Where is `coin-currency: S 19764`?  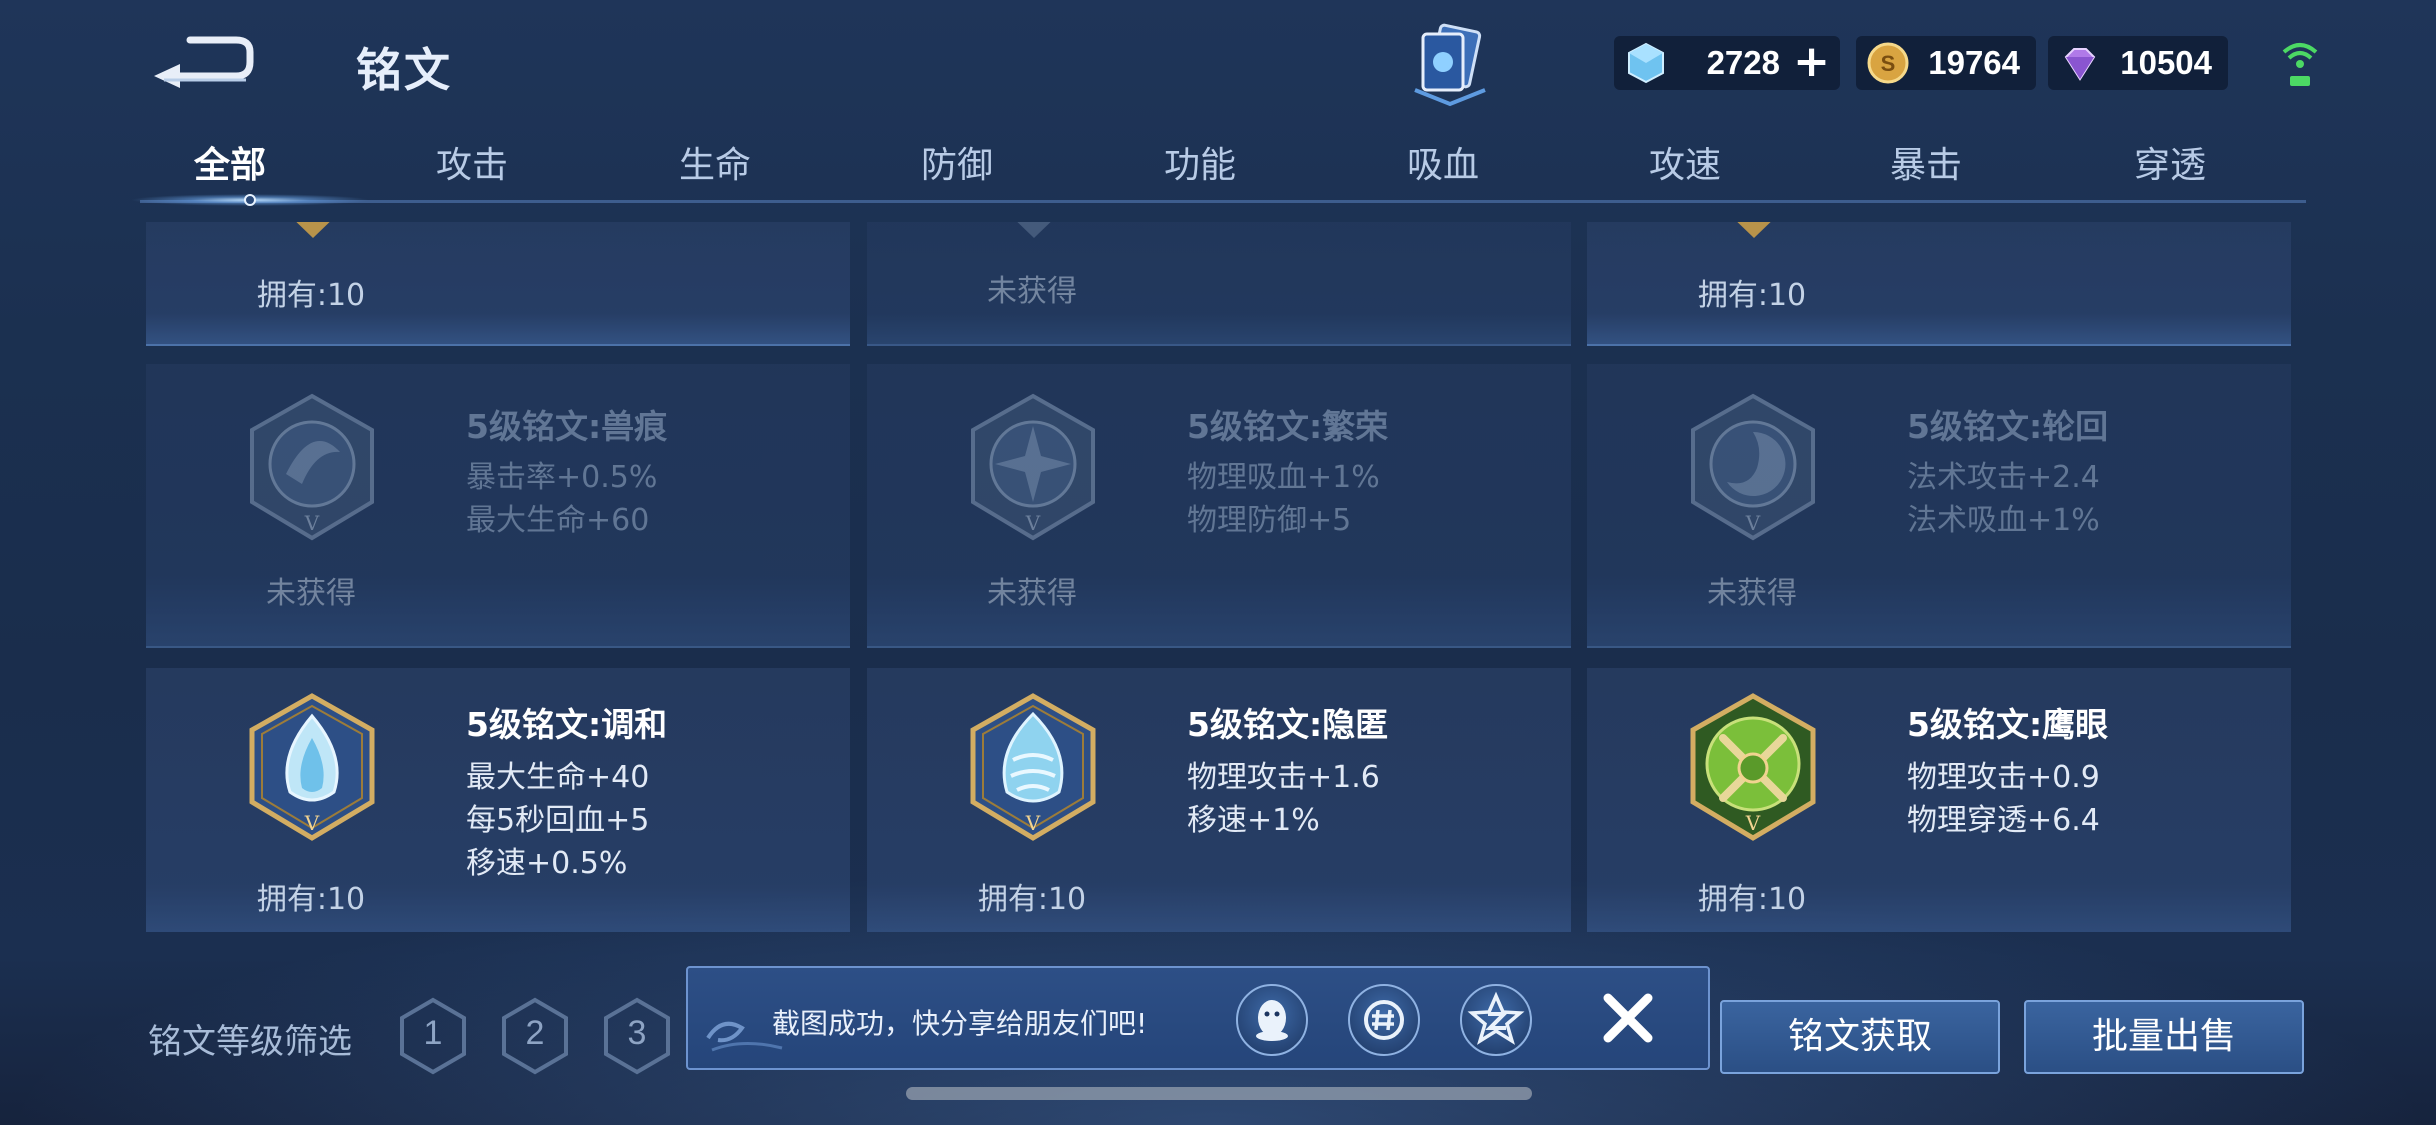
coin-currency: S 19764 is located at coordinates (1946, 63).